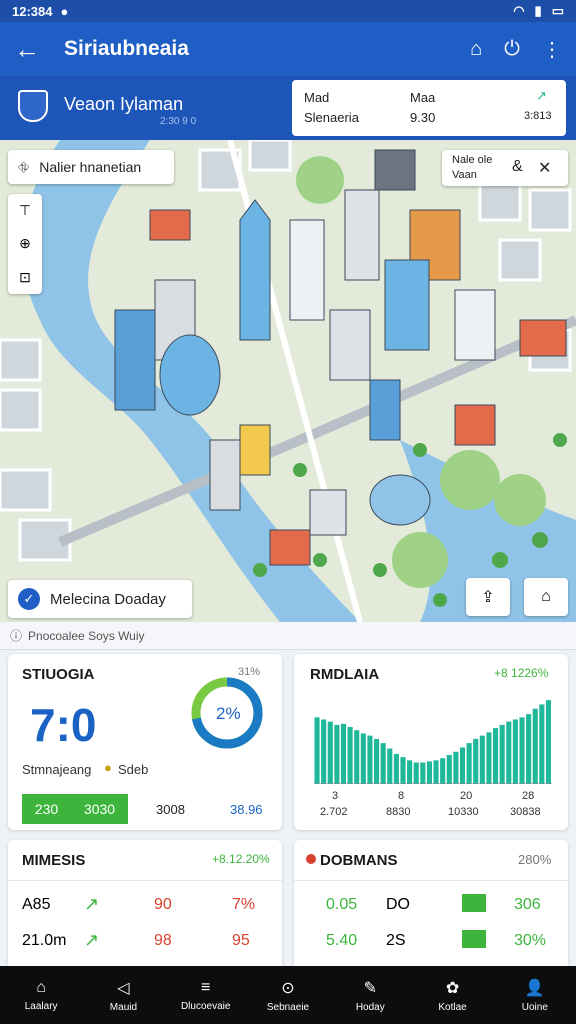 The image size is (576, 1024). I want to click on location-icon: ●, so click(64, 11).